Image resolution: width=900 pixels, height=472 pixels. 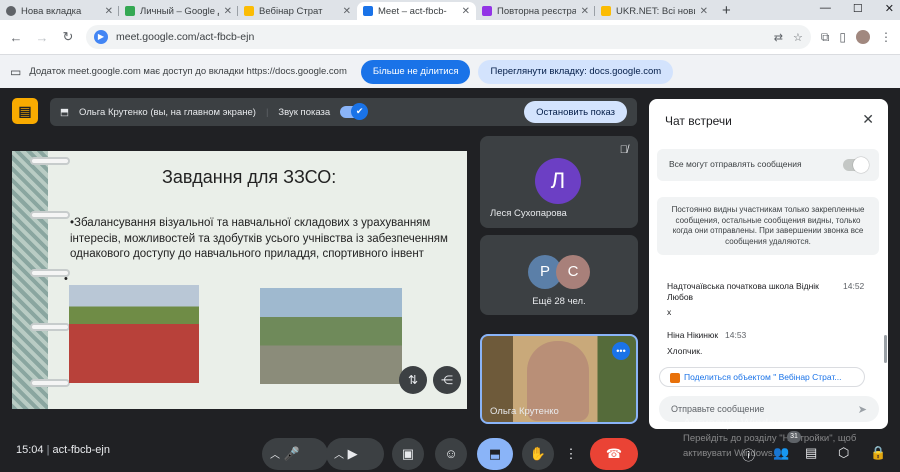 What do you see at coordinates (16, 37) in the screenshot?
I see `back-arrow-icon: ←` at bounding box center [16, 37].